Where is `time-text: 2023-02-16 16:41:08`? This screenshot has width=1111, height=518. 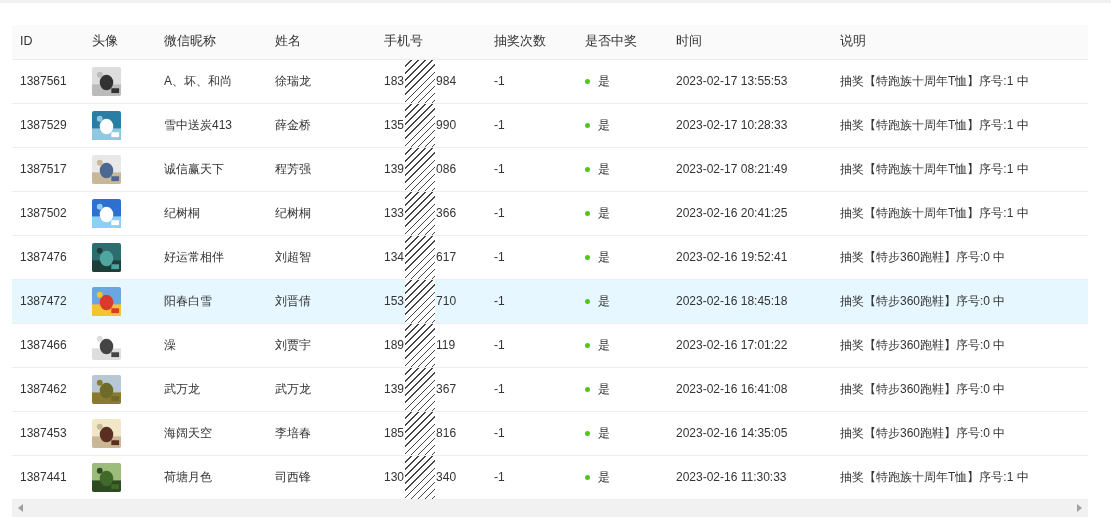 time-text: 2023-02-16 16:41:08 is located at coordinates (732, 389).